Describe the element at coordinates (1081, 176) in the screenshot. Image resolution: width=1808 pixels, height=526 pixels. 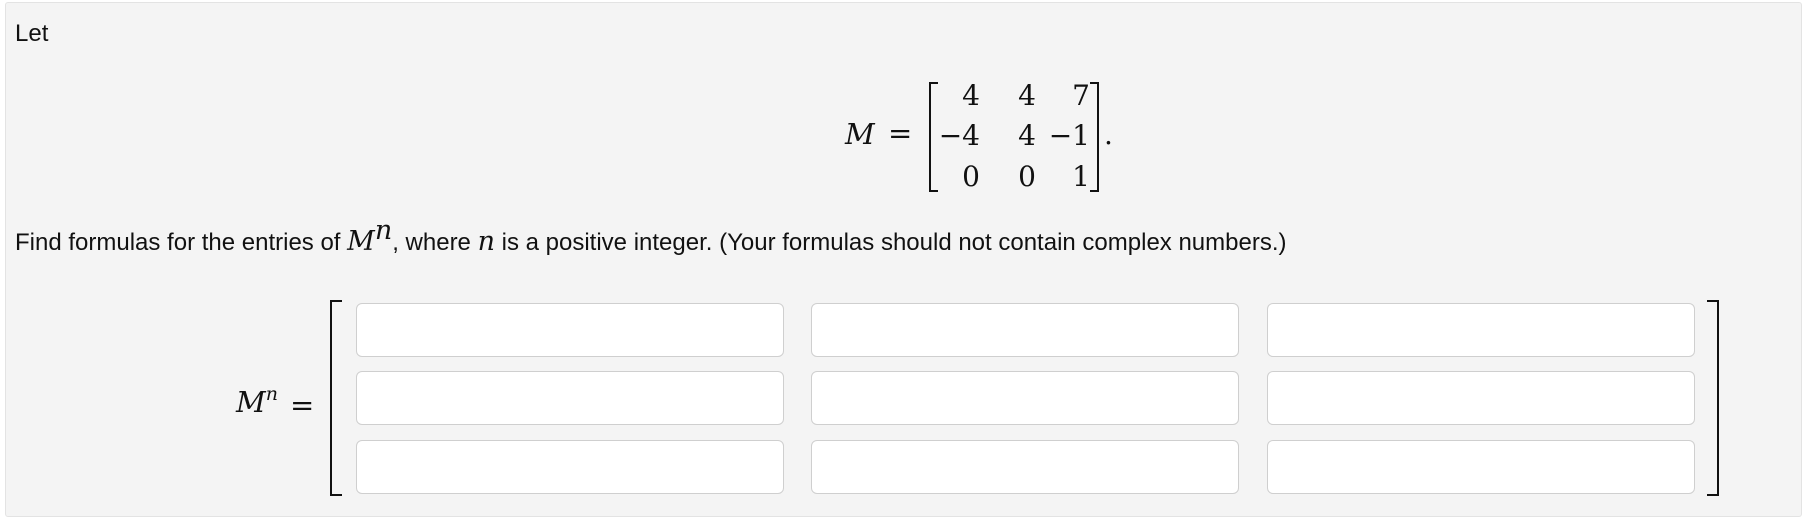
I see `matrix-cell: 1` at that location.